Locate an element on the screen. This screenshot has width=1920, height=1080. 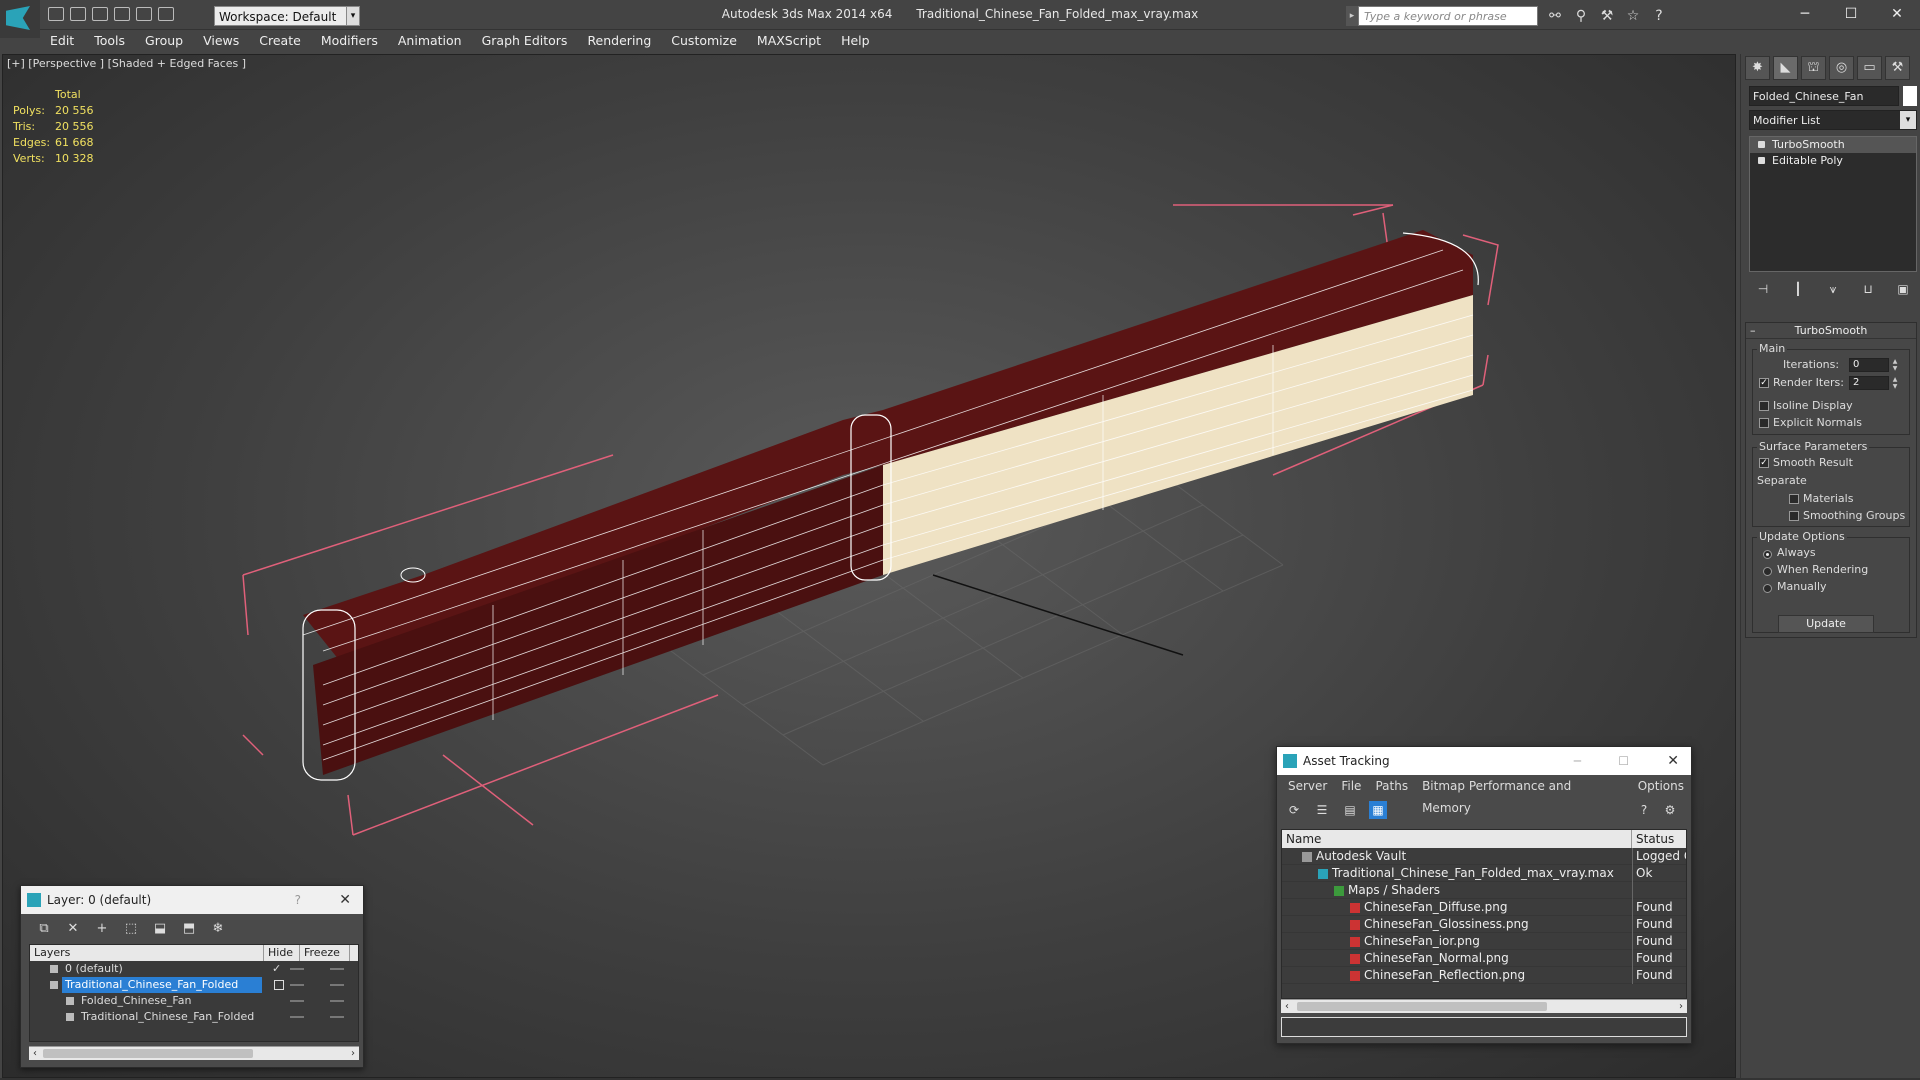
search-expand-button: ▸ is located at coordinates (1352, 16).